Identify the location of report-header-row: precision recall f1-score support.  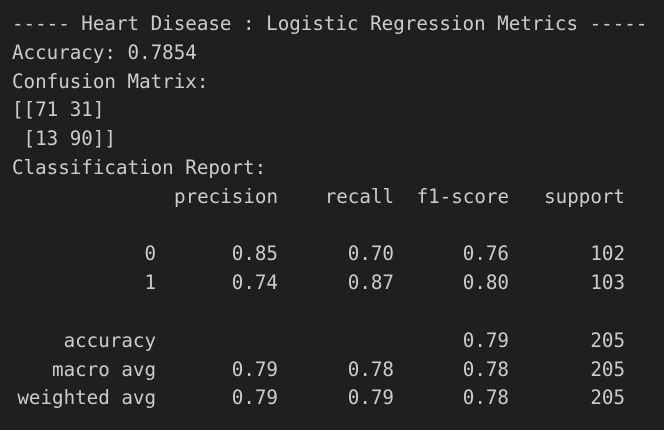
(338, 197).